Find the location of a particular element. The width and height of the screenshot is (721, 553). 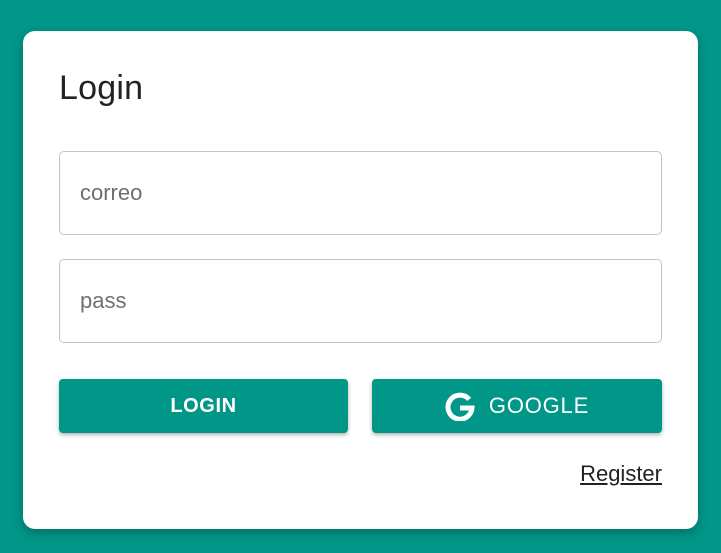

google-icon is located at coordinates (460, 406).